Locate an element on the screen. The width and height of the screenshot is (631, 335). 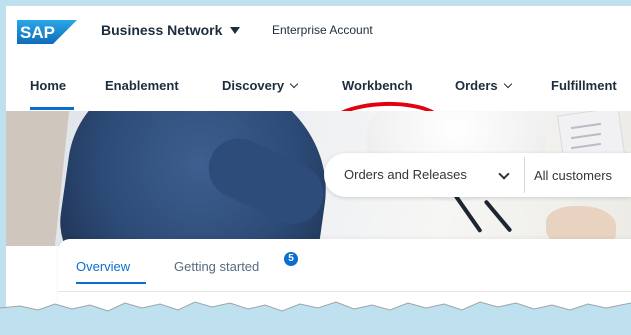
nav-item-orders: Orders is located at coordinates (483, 85).